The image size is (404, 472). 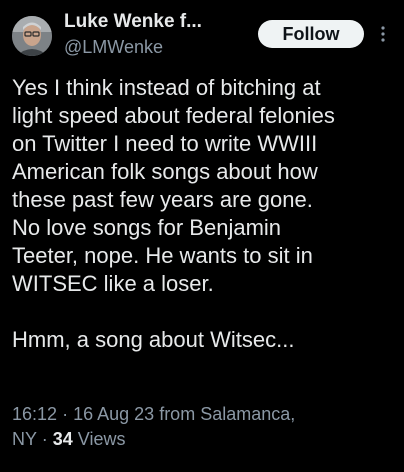 I want to click on views-label: Views, so click(x=102, y=439).